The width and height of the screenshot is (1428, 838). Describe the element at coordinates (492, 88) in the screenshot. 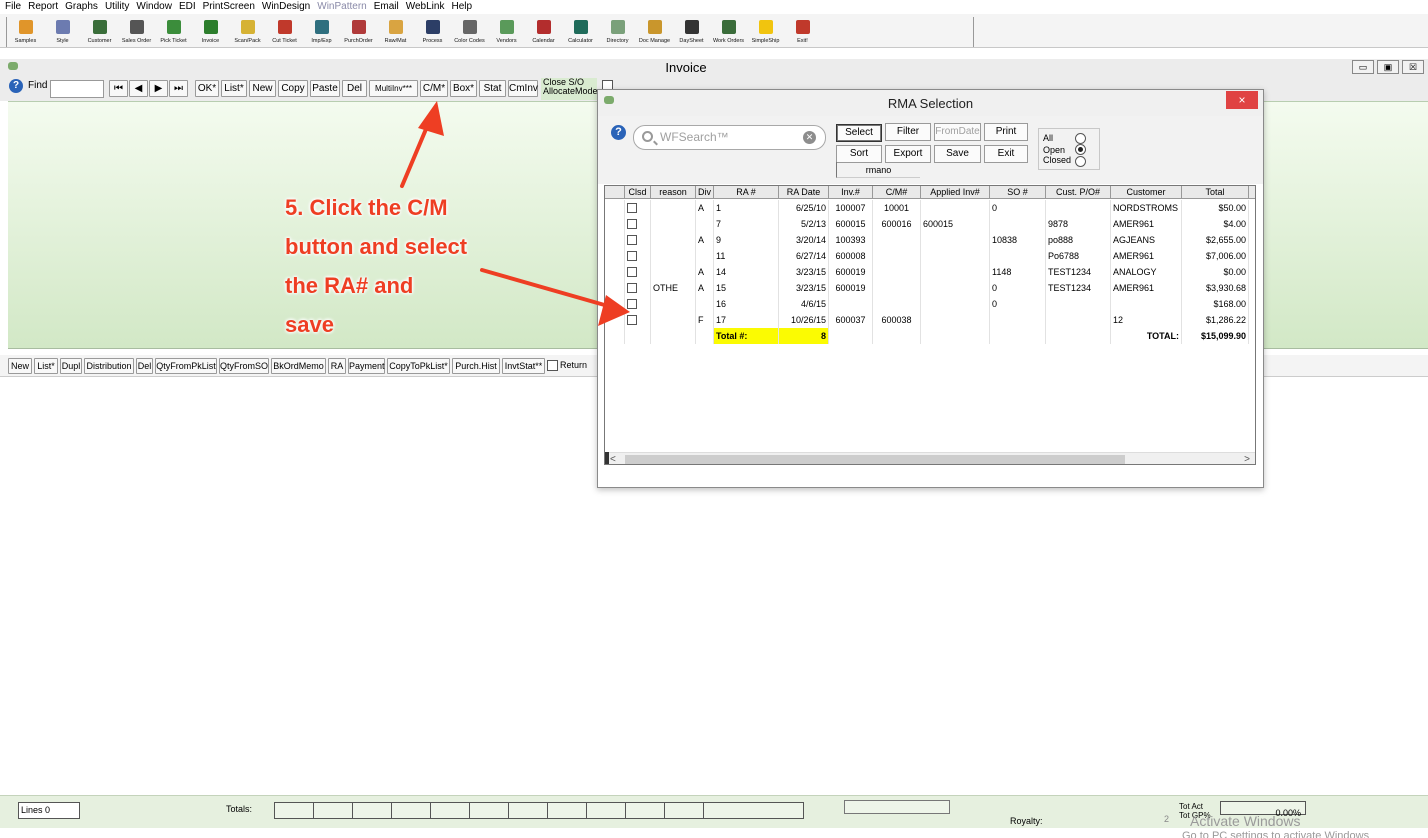

I see `stat-button: Stat` at that location.